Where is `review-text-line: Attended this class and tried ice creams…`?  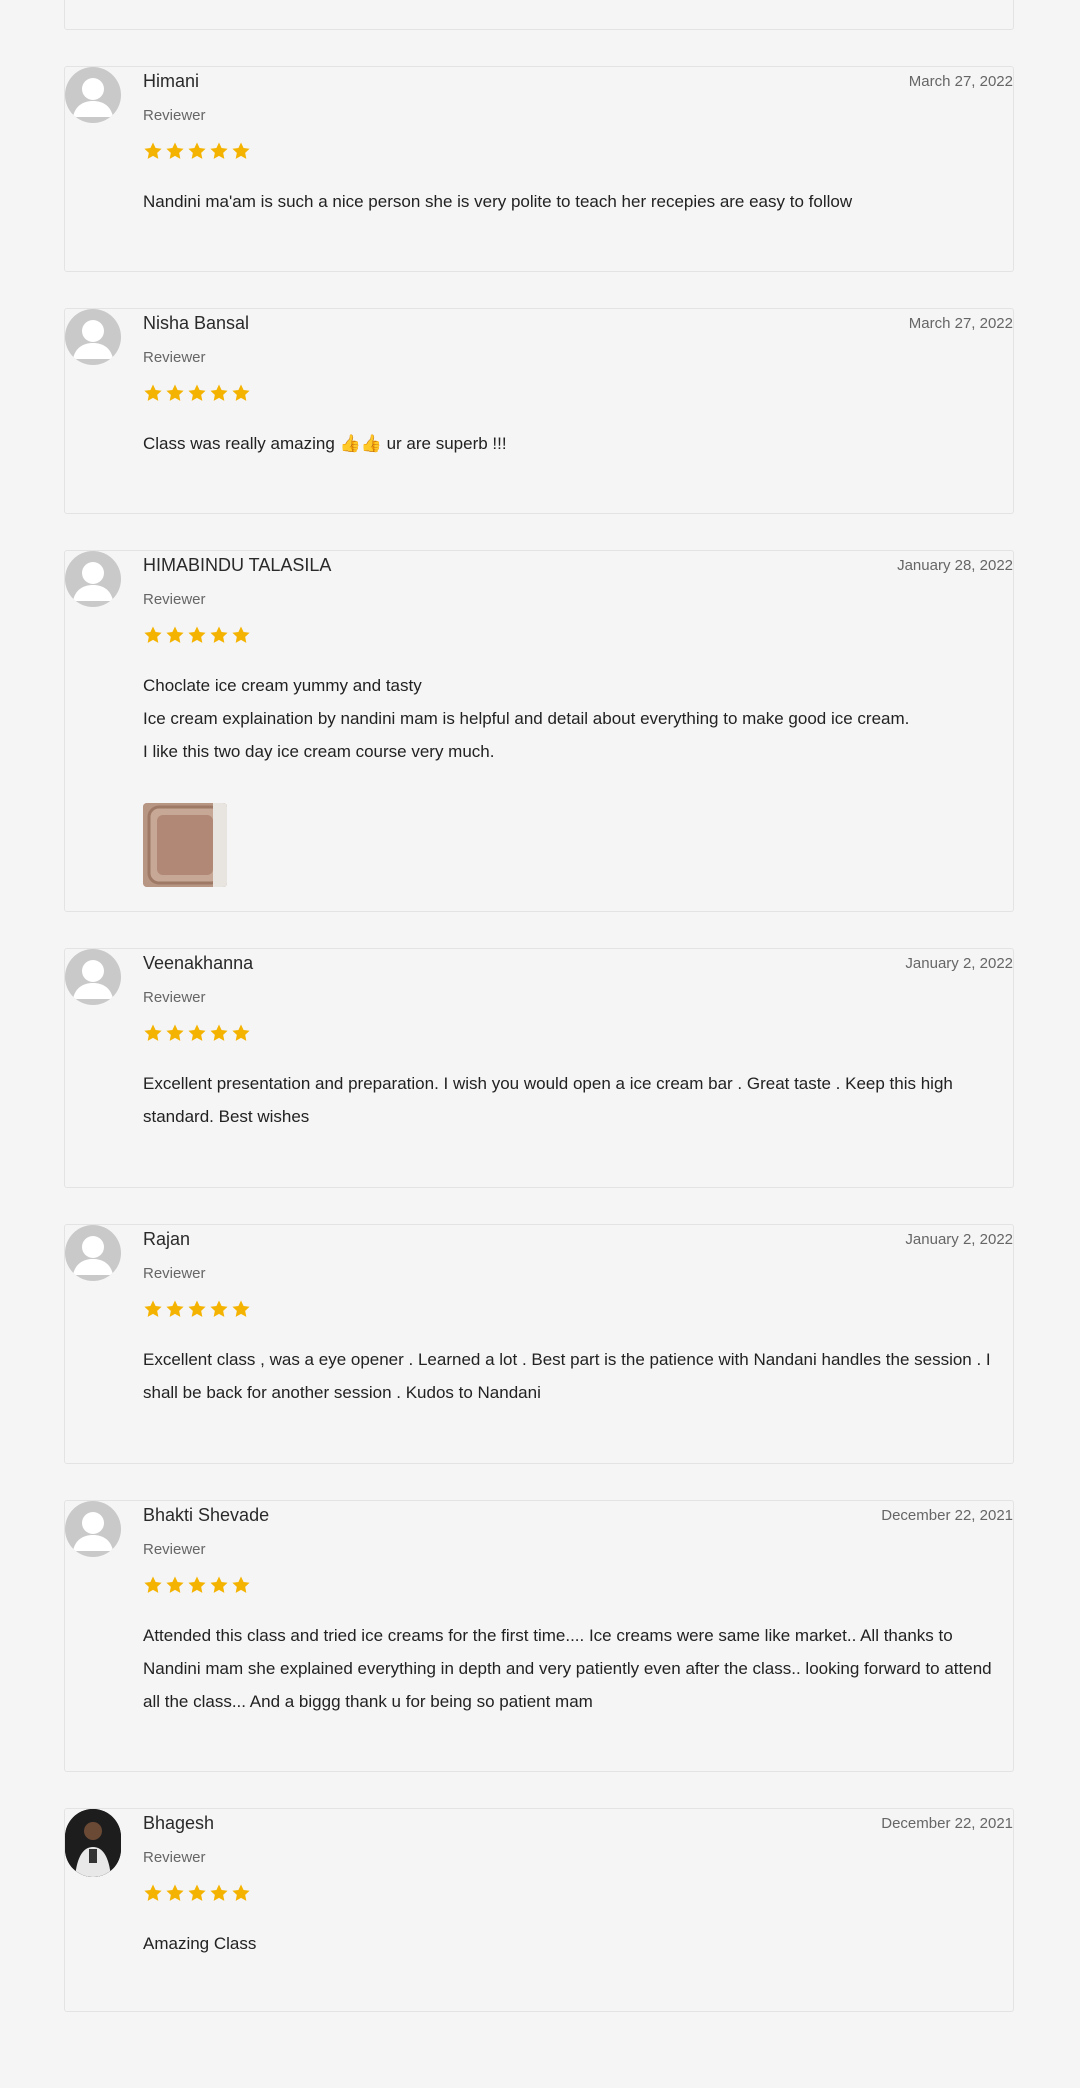
review-text-line: Attended this class and tried ice creams… is located at coordinates (567, 1668).